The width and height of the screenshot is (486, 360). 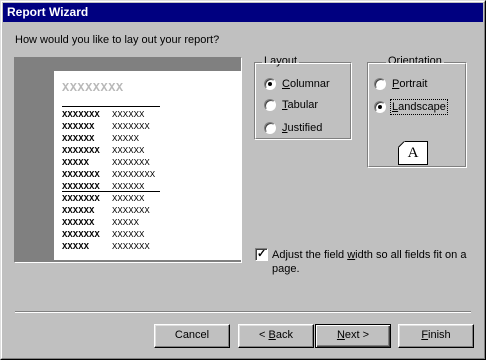 What do you see at coordinates (415, 61) in the screenshot?
I see `orientation-legend: Orientation` at bounding box center [415, 61].